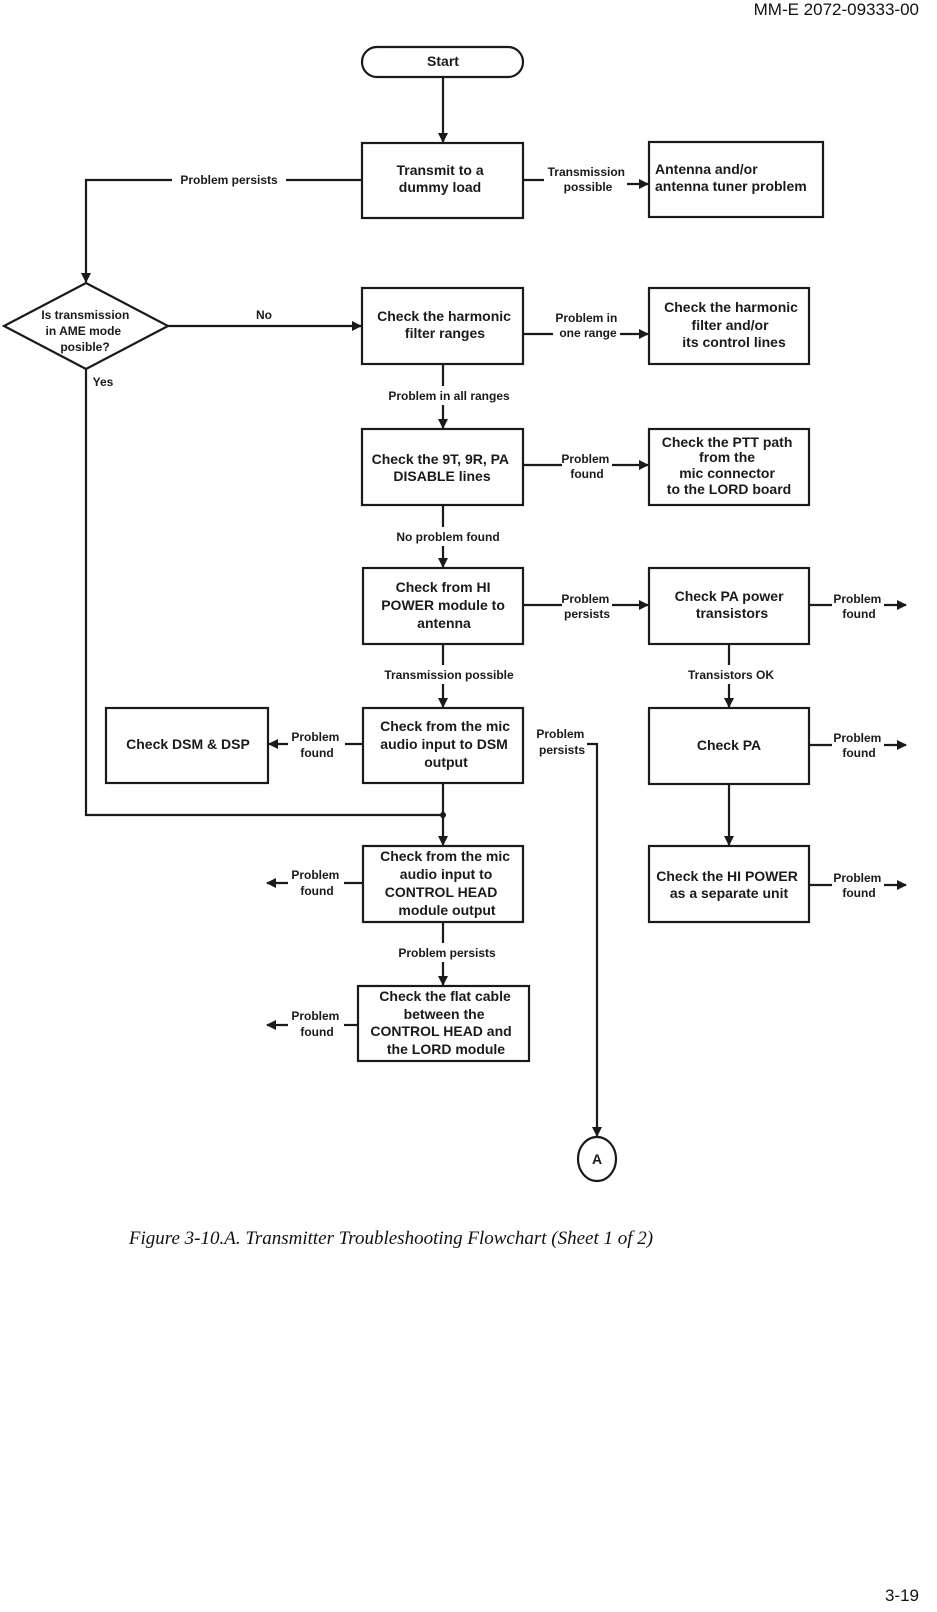 This screenshot has height=1612, width=937. I want to click on label-problem-in-all-ranges: Problem in all ranges, so click(449, 396).